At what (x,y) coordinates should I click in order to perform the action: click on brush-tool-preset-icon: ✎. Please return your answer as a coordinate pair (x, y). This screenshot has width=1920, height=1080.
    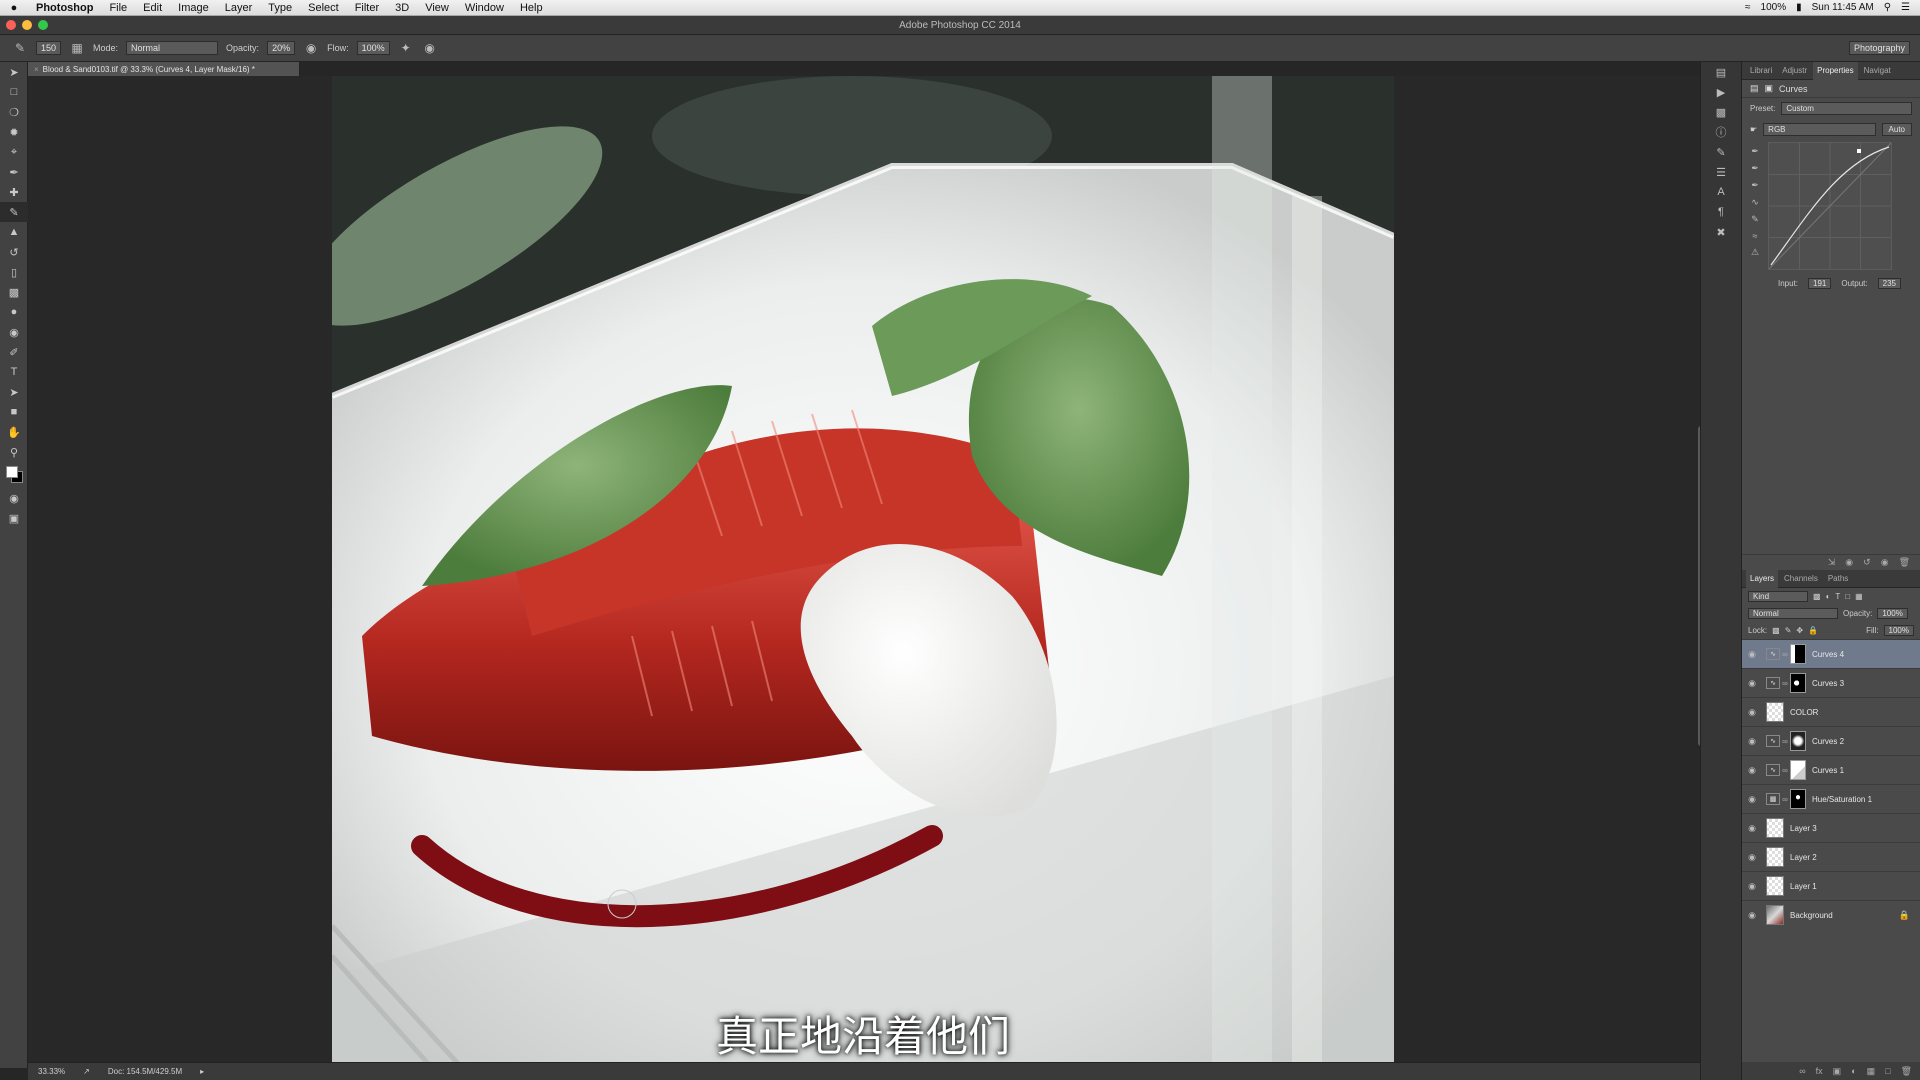
    Looking at the image, I should click on (20, 48).